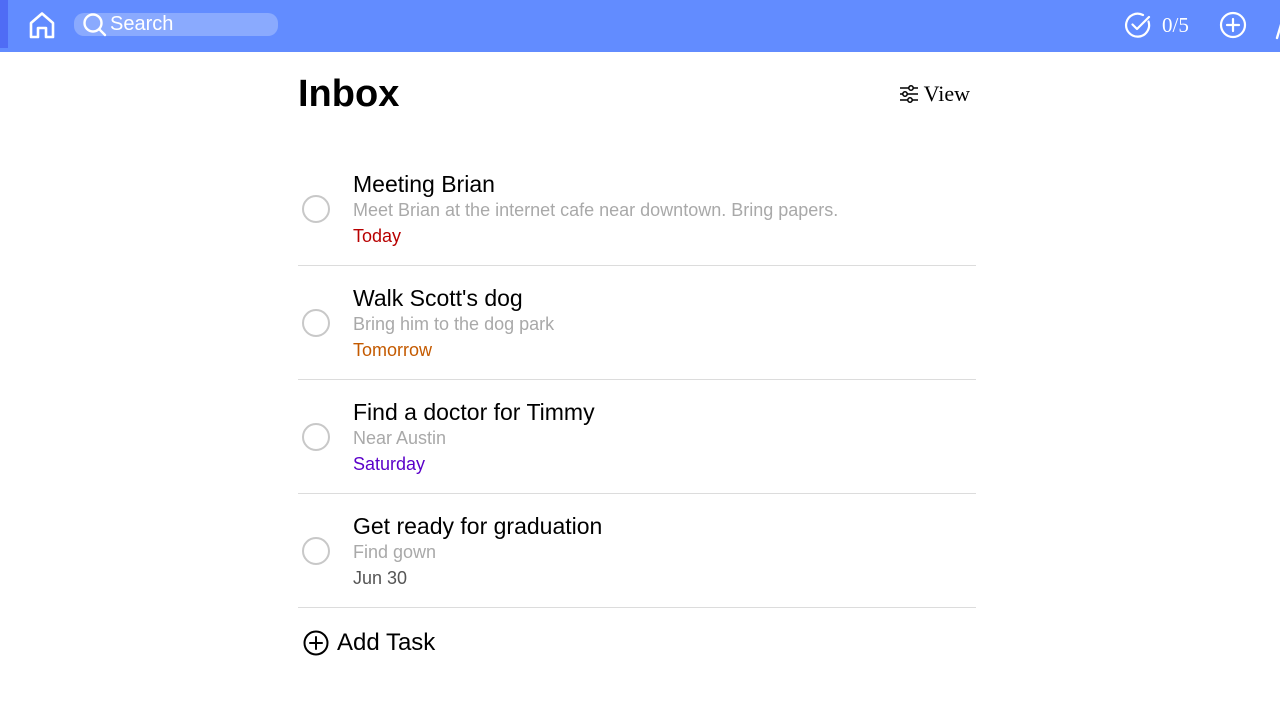 This screenshot has width=1280, height=720. Describe the element at coordinates (95, 25) in the screenshot. I see `search-icon` at that location.